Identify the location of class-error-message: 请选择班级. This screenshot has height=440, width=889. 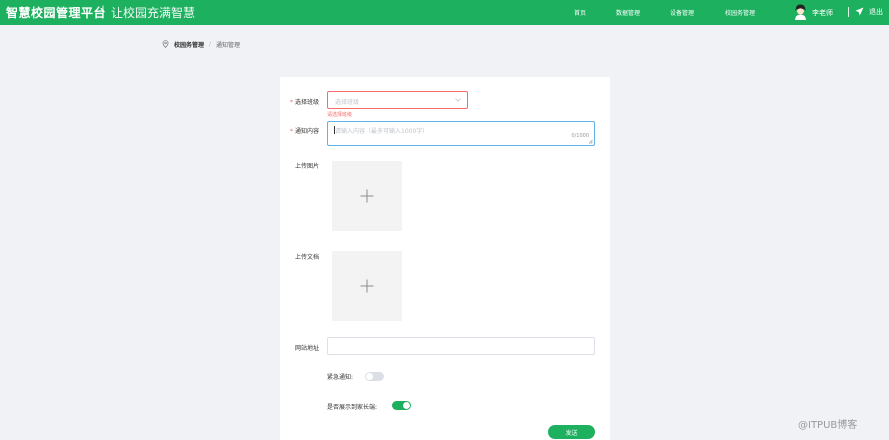
(340, 115).